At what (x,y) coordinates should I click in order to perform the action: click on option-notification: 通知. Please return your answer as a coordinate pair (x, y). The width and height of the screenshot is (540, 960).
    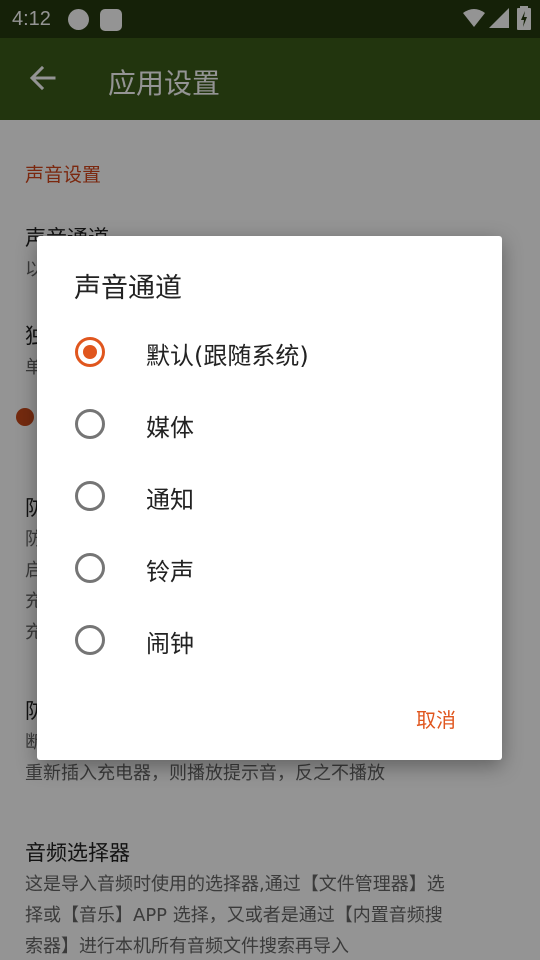
    Looking at the image, I should click on (269, 496).